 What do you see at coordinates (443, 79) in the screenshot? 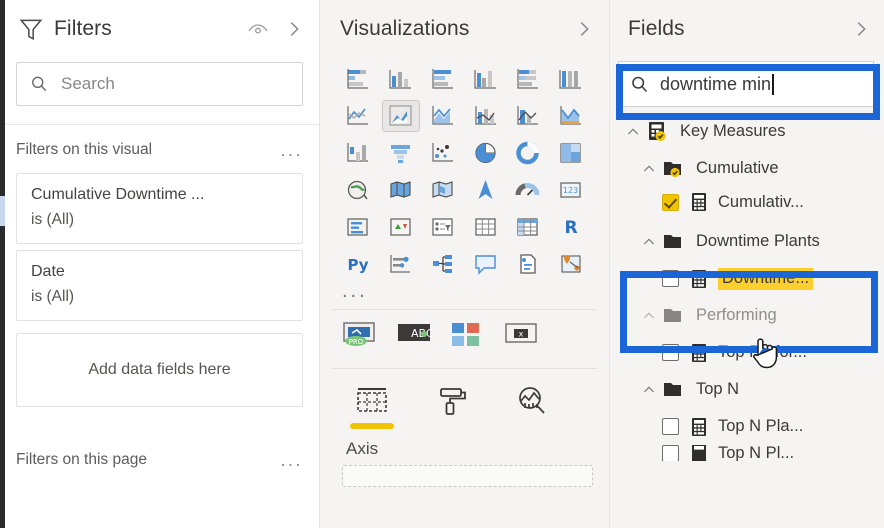
I see `clustered-bar-chart-icon` at bounding box center [443, 79].